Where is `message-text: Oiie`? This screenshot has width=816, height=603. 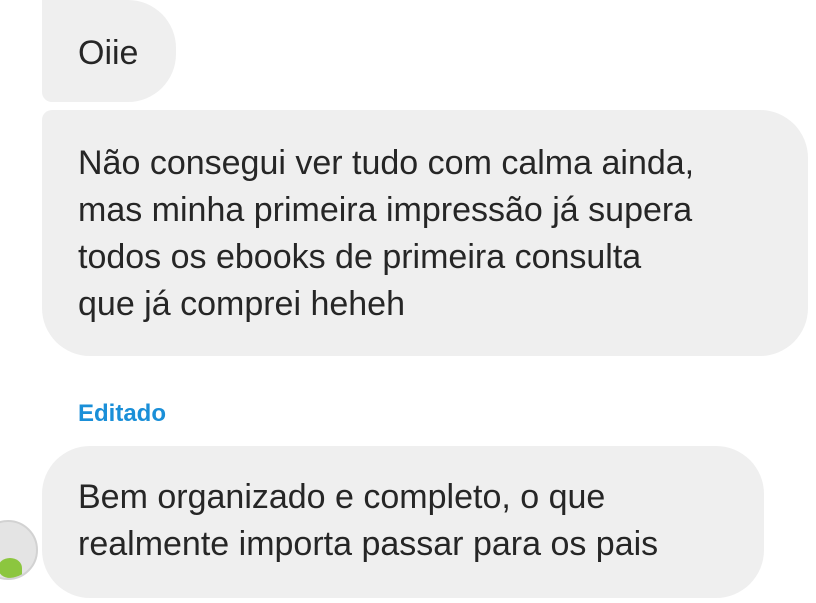 message-text: Oiie is located at coordinates (108, 53).